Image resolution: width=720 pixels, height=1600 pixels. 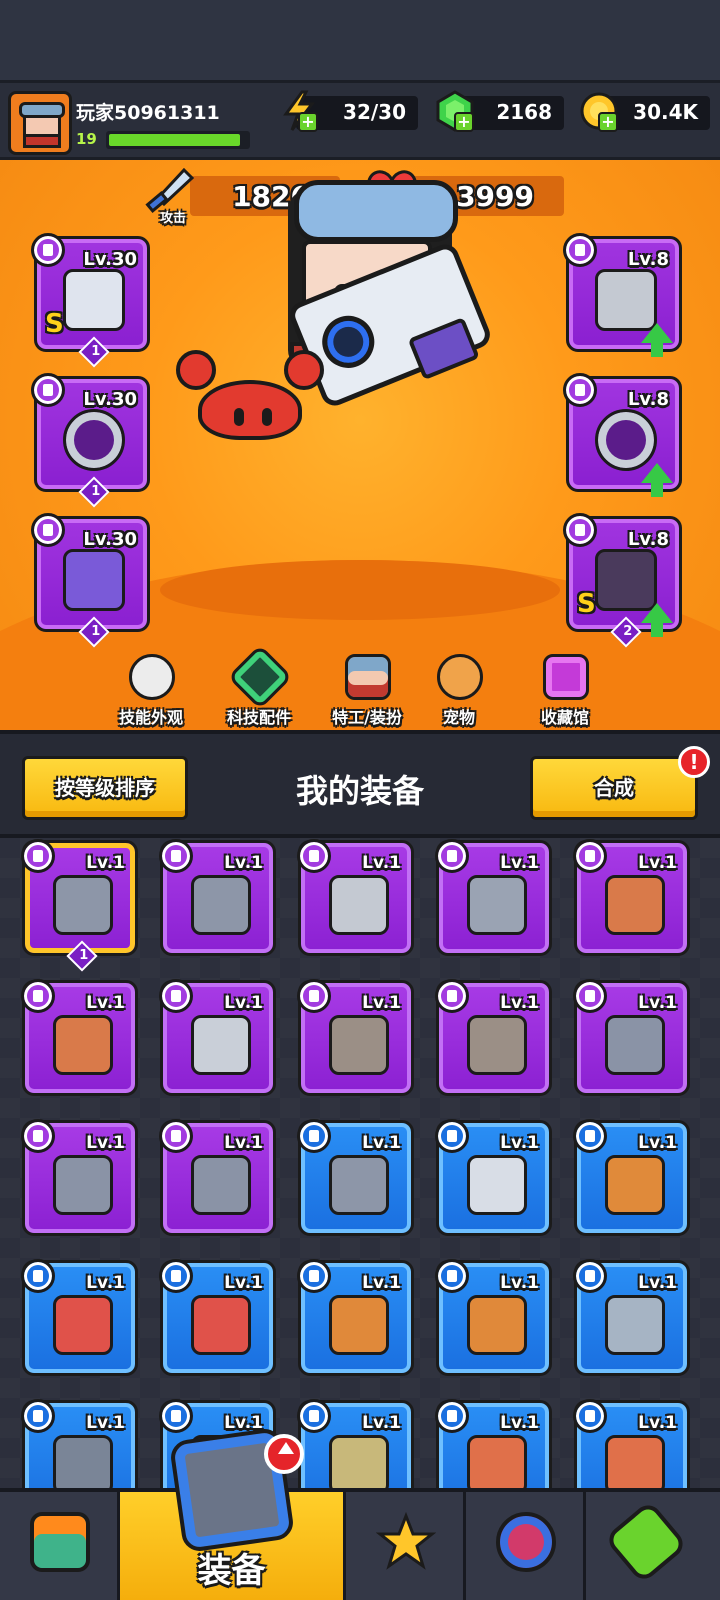 What do you see at coordinates (406, 1546) in the screenshot?
I see `tab-battle` at bounding box center [406, 1546].